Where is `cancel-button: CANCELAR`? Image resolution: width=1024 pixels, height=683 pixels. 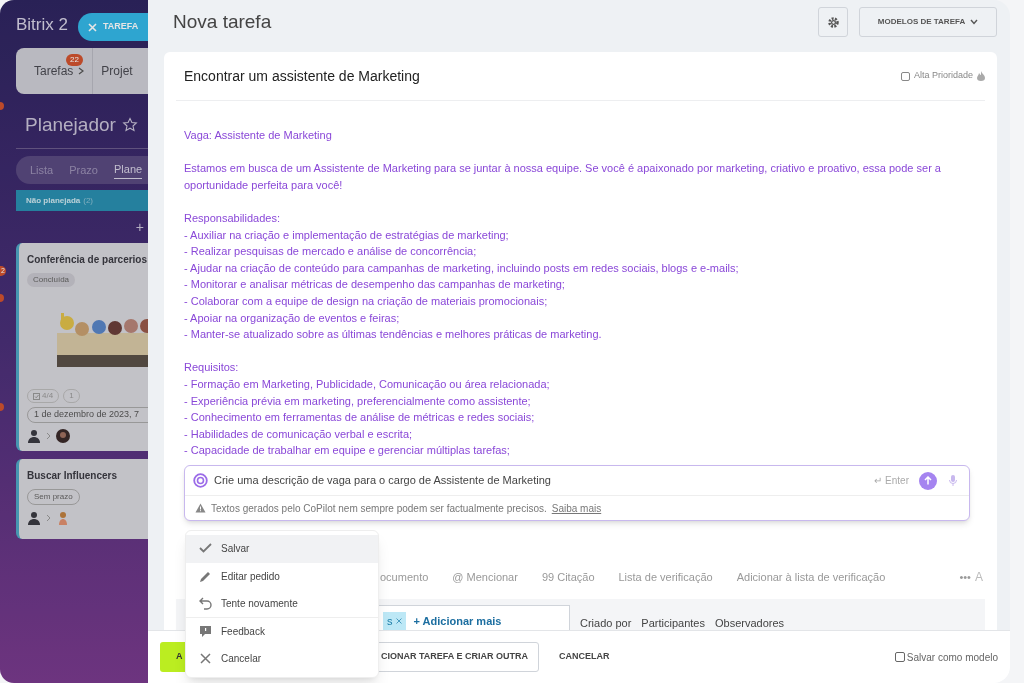
cancel-button: CANCELAR is located at coordinates (584, 657).